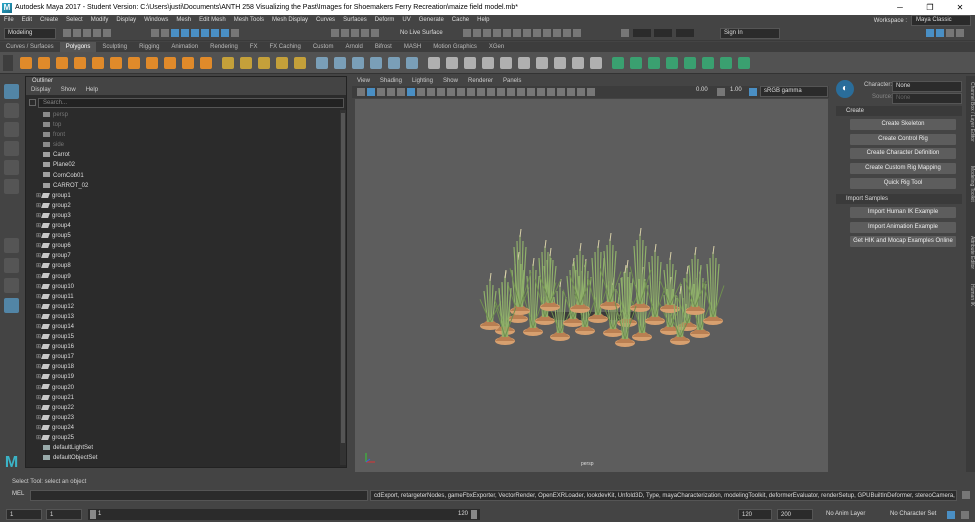 Image resolution: width=975 pixels, height=522 pixels. Describe the element at coordinates (62, 63) in the screenshot. I see `cylinder-icon` at that location.